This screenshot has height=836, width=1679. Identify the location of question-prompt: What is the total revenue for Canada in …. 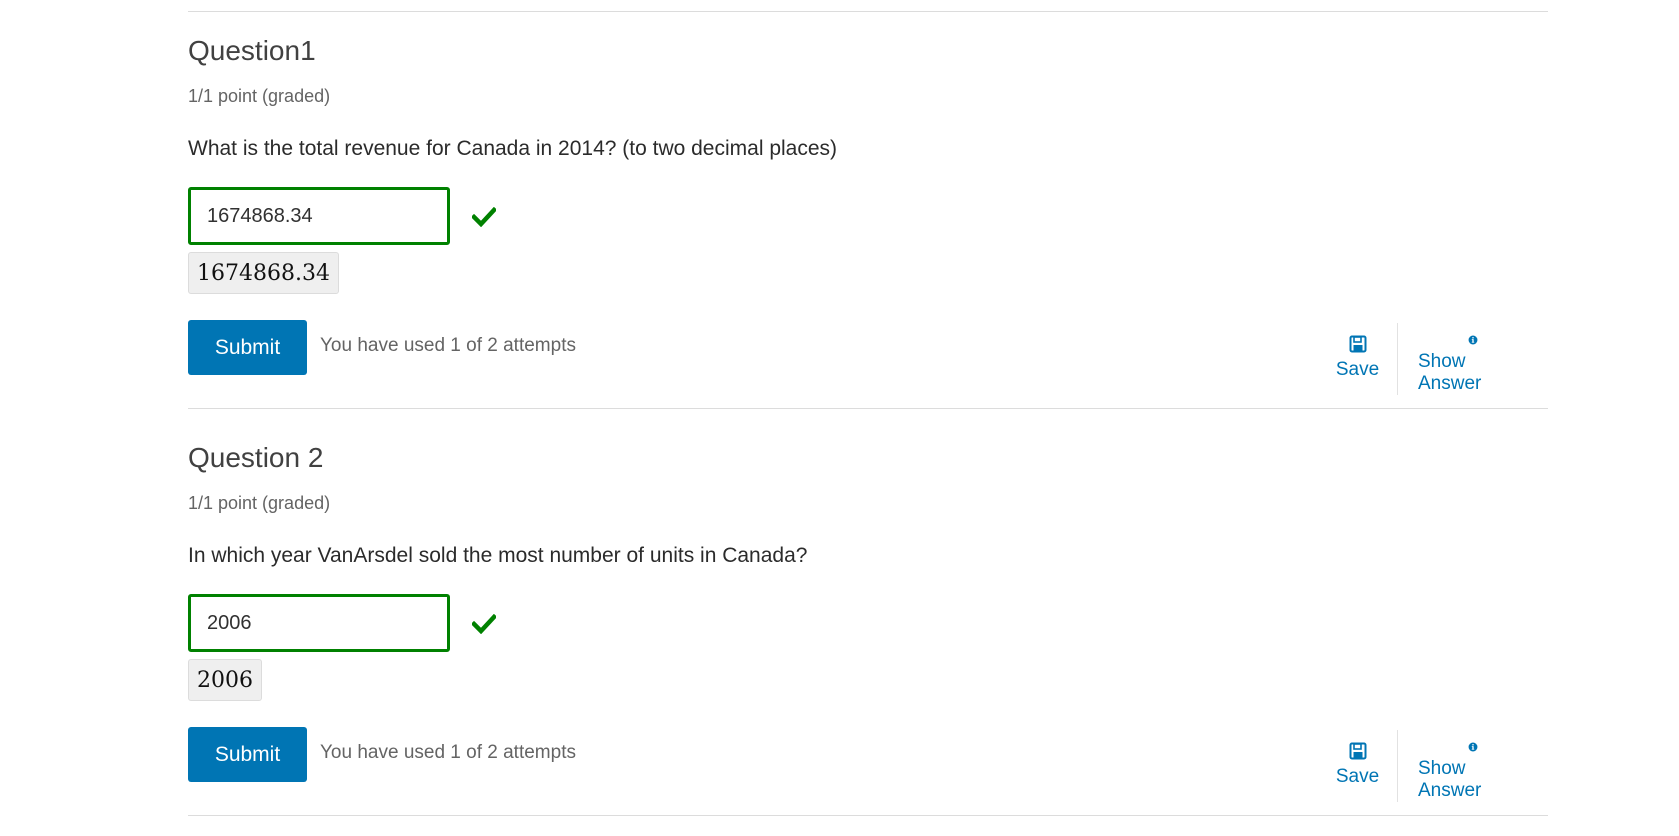
(513, 148).